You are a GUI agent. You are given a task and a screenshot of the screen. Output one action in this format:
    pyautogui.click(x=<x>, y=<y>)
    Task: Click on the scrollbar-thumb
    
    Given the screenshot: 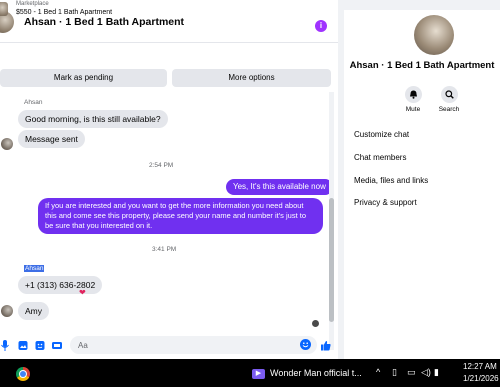 What is the action you would take?
    pyautogui.click(x=331, y=260)
    